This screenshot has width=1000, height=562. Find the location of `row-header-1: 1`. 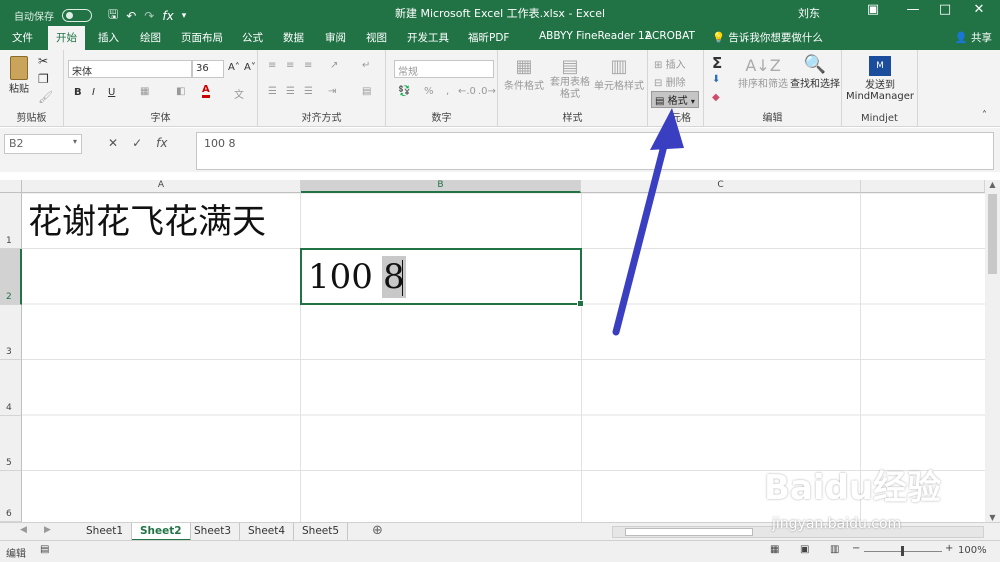

row-header-1: 1 is located at coordinates (11, 221).